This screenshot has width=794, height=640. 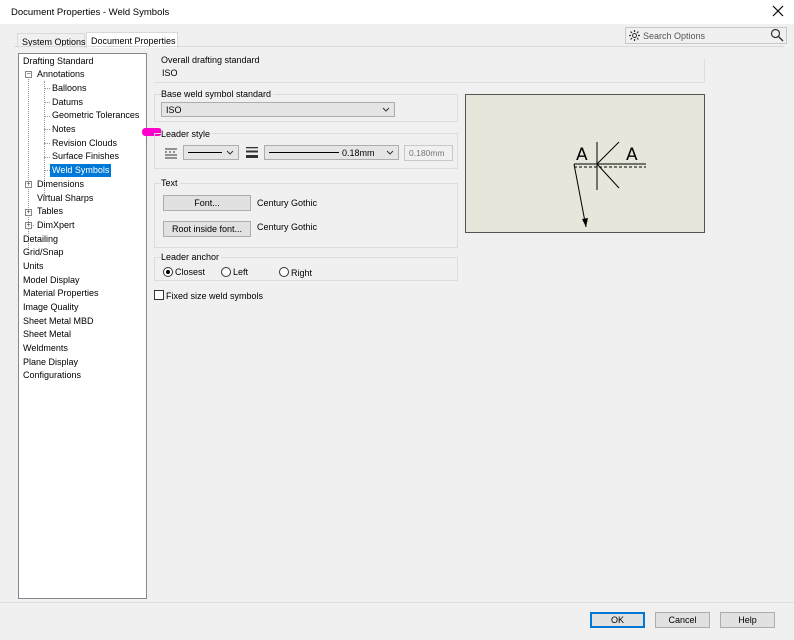 I want to click on tree-item-tables: Tables, so click(x=50, y=211).